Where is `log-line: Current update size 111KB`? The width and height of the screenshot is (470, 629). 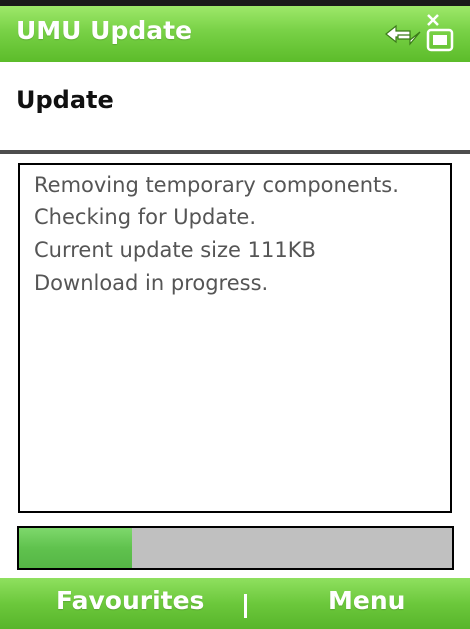 log-line: Current update size 111KB is located at coordinates (175, 250).